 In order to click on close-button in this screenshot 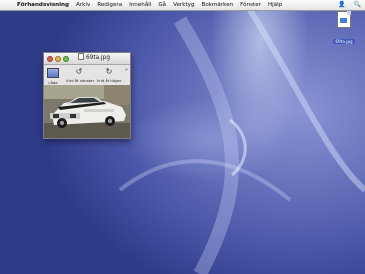, I will do `click(50, 58)`.